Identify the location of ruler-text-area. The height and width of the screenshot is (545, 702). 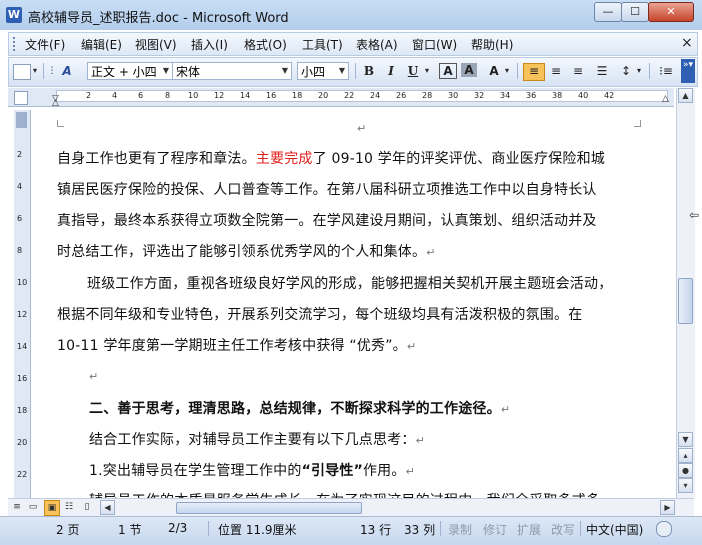
(362, 96).